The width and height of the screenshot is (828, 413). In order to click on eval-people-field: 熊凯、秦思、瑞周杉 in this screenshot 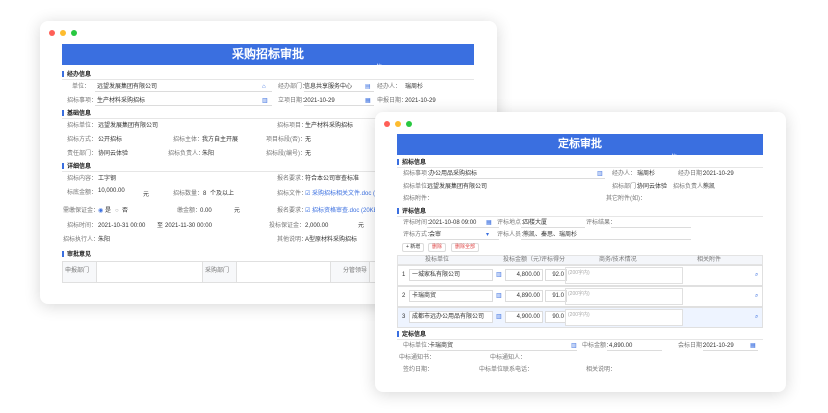, I will do `click(606, 235)`.